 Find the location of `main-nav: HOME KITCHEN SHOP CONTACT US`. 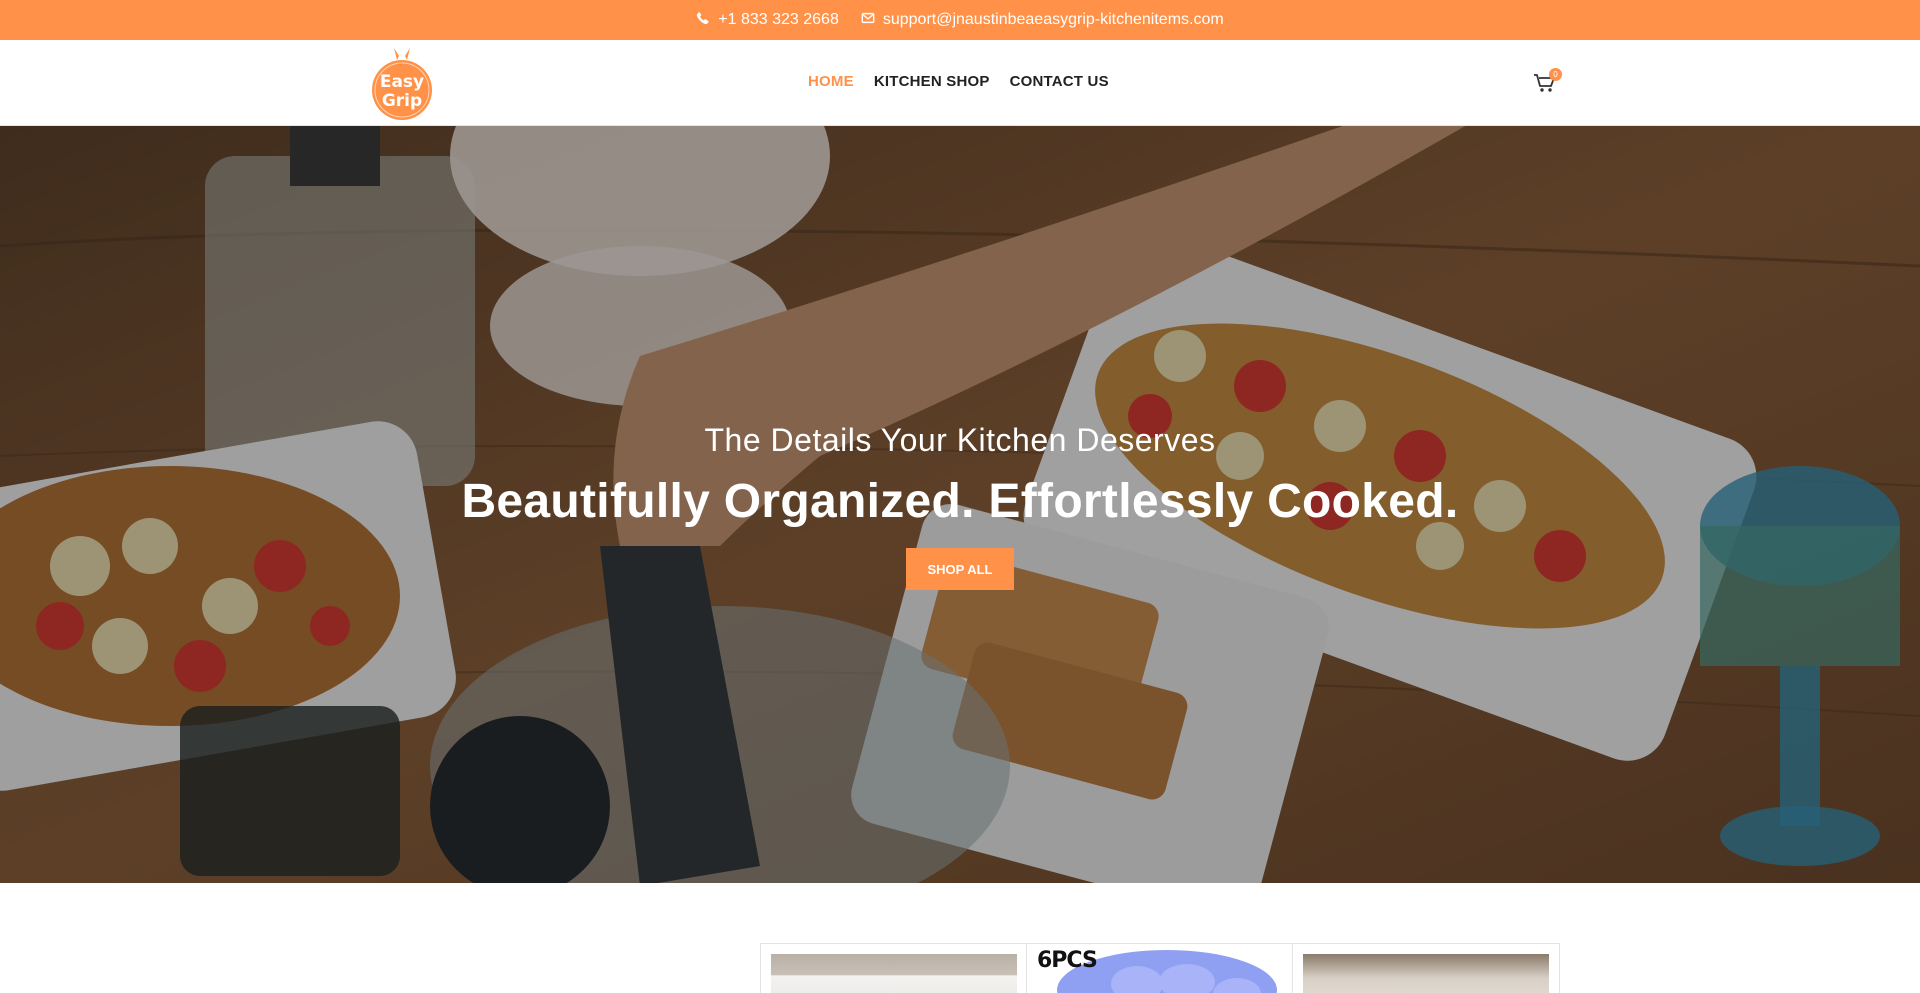

main-nav: HOME KITCHEN SHOP CONTACT US is located at coordinates (958, 81).